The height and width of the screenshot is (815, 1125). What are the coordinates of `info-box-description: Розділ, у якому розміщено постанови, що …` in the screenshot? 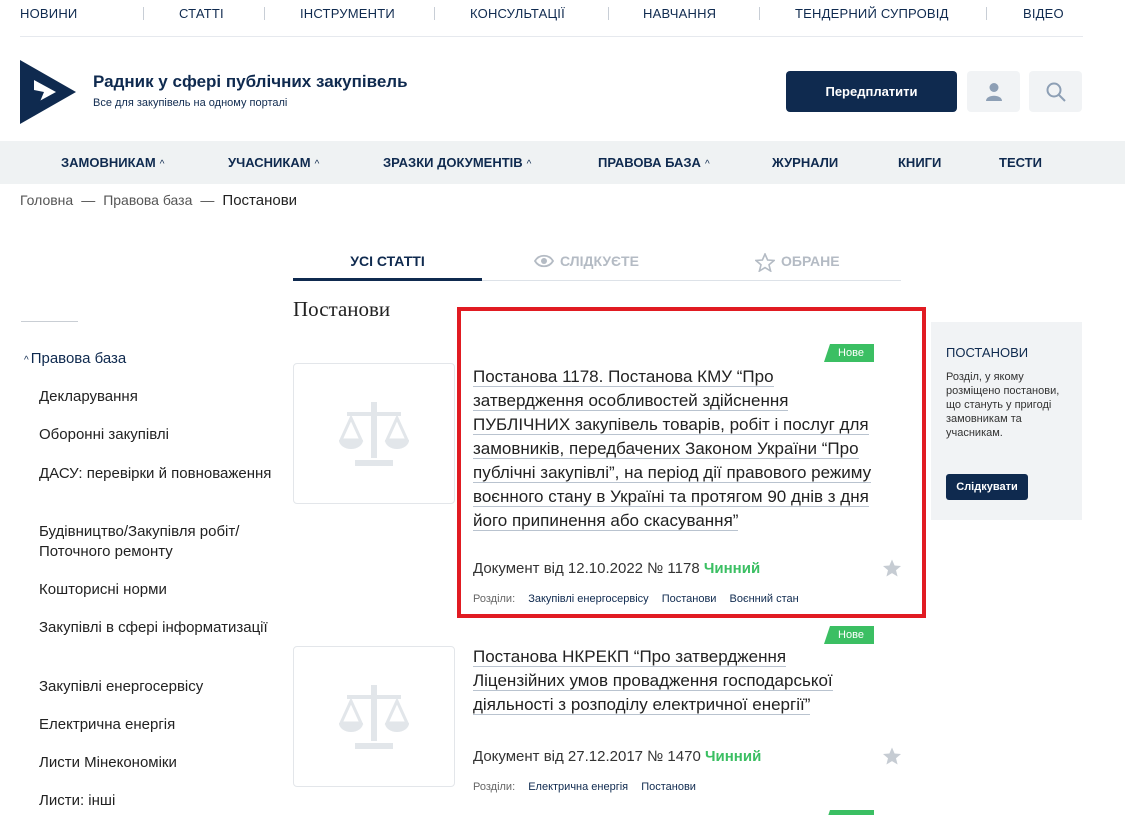 It's located at (1003, 405).